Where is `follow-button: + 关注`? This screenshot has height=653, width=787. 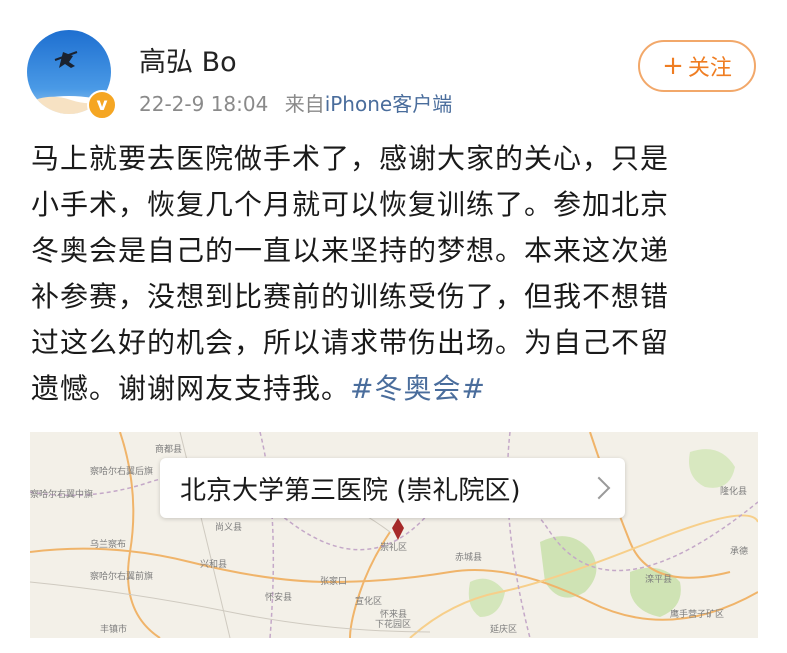 follow-button: + 关注 is located at coordinates (697, 66).